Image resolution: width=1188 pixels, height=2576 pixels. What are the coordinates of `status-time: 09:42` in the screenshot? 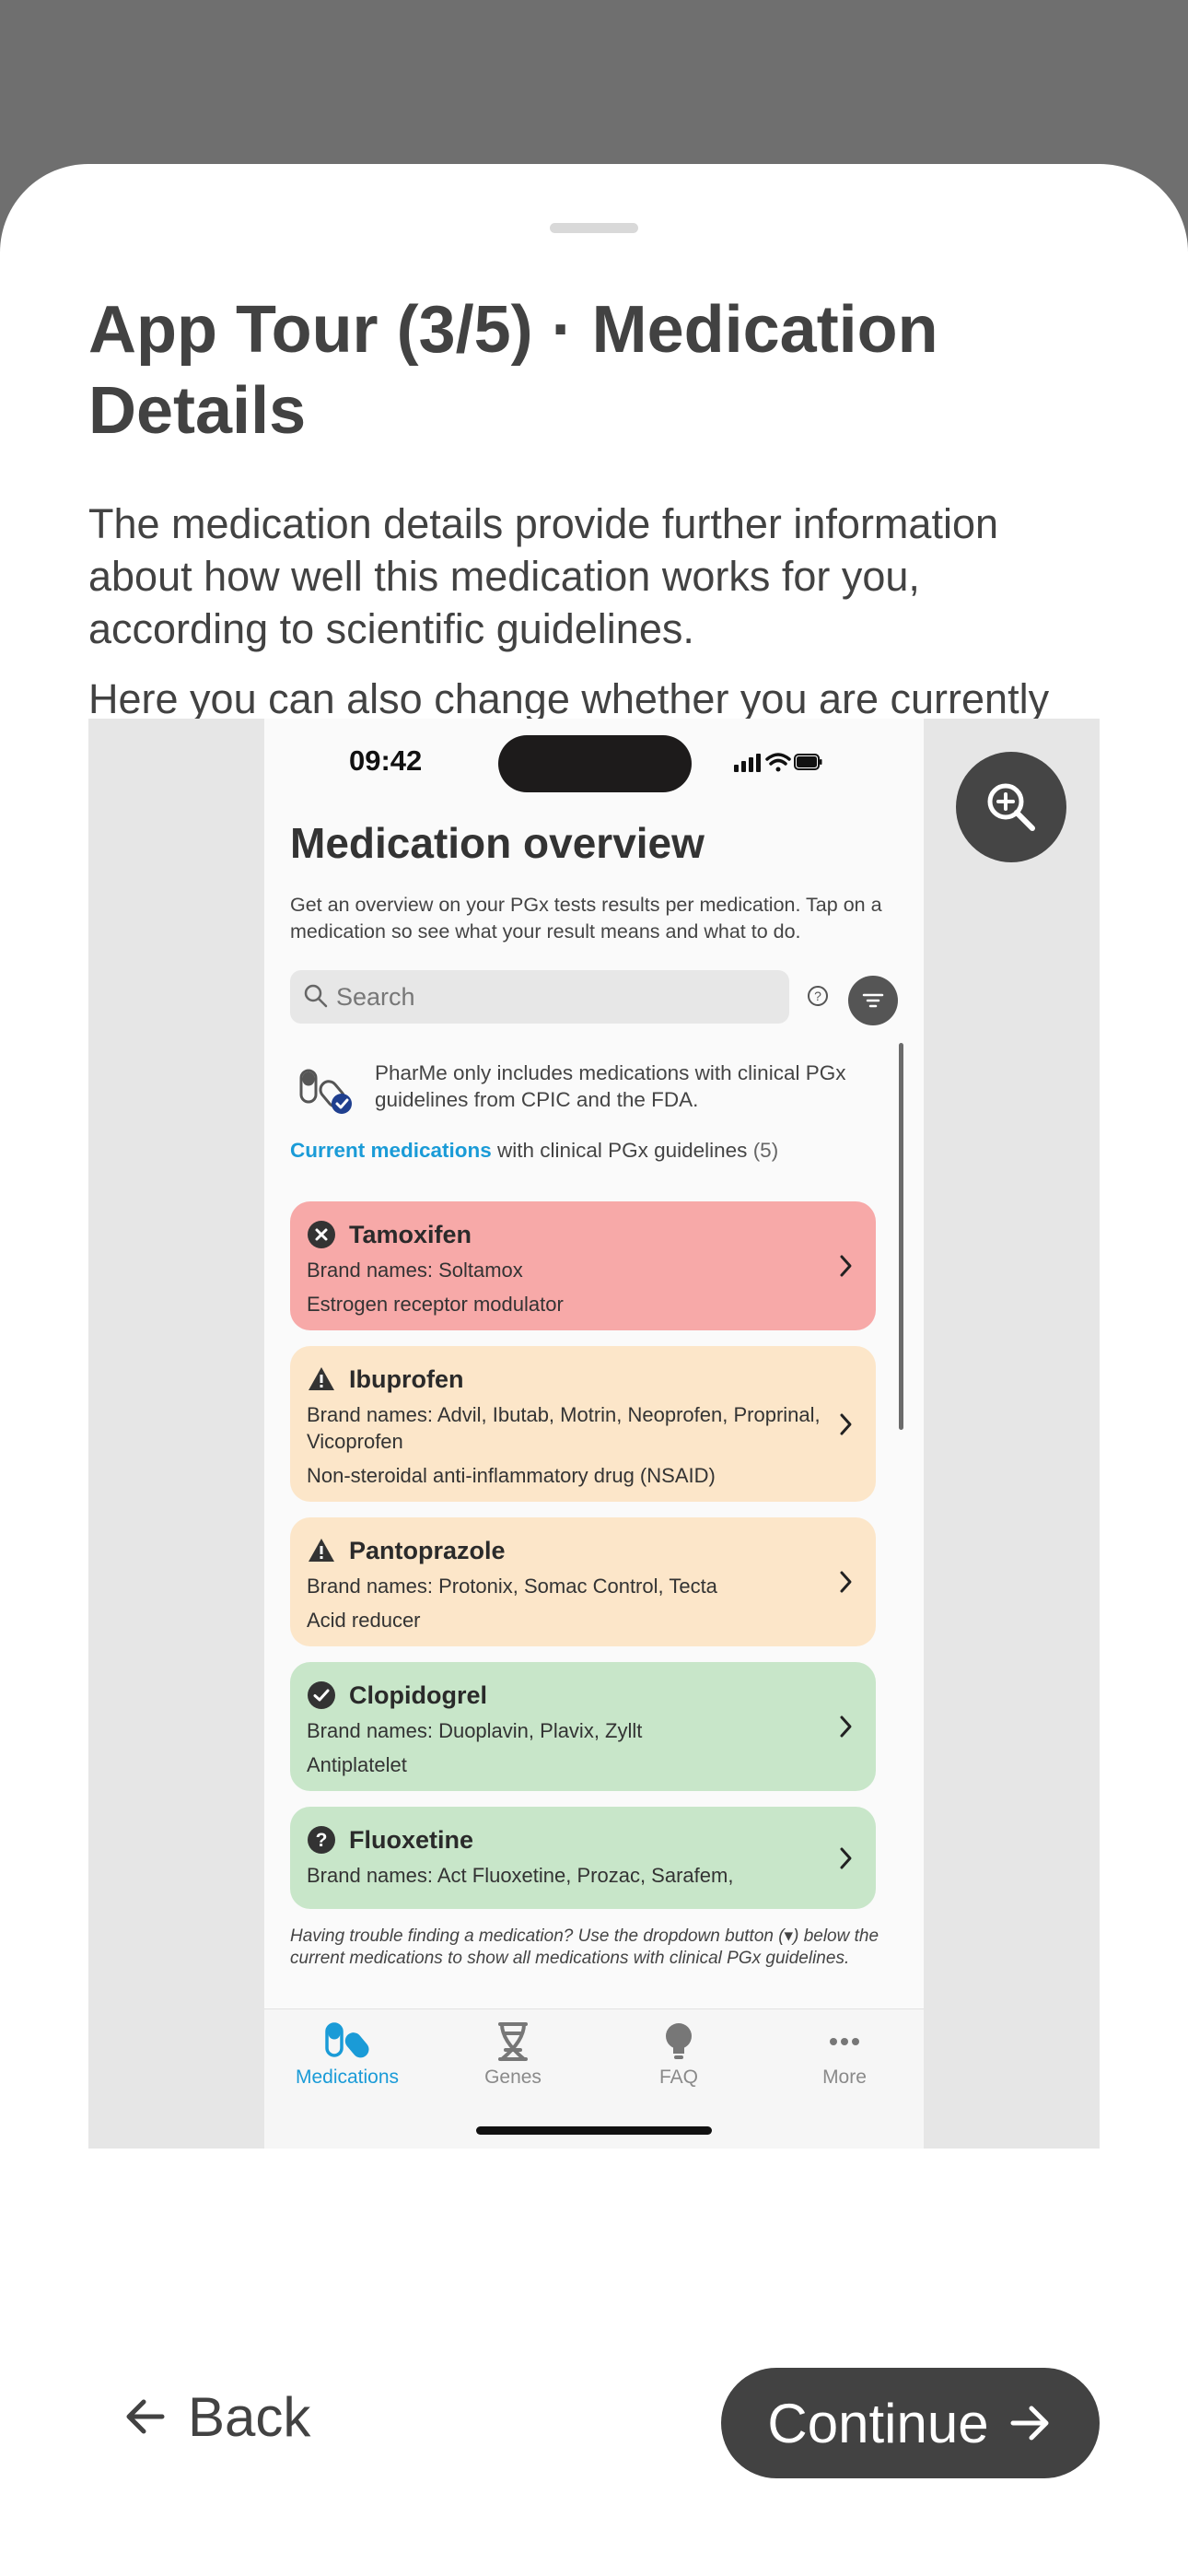 It's located at (386, 760).